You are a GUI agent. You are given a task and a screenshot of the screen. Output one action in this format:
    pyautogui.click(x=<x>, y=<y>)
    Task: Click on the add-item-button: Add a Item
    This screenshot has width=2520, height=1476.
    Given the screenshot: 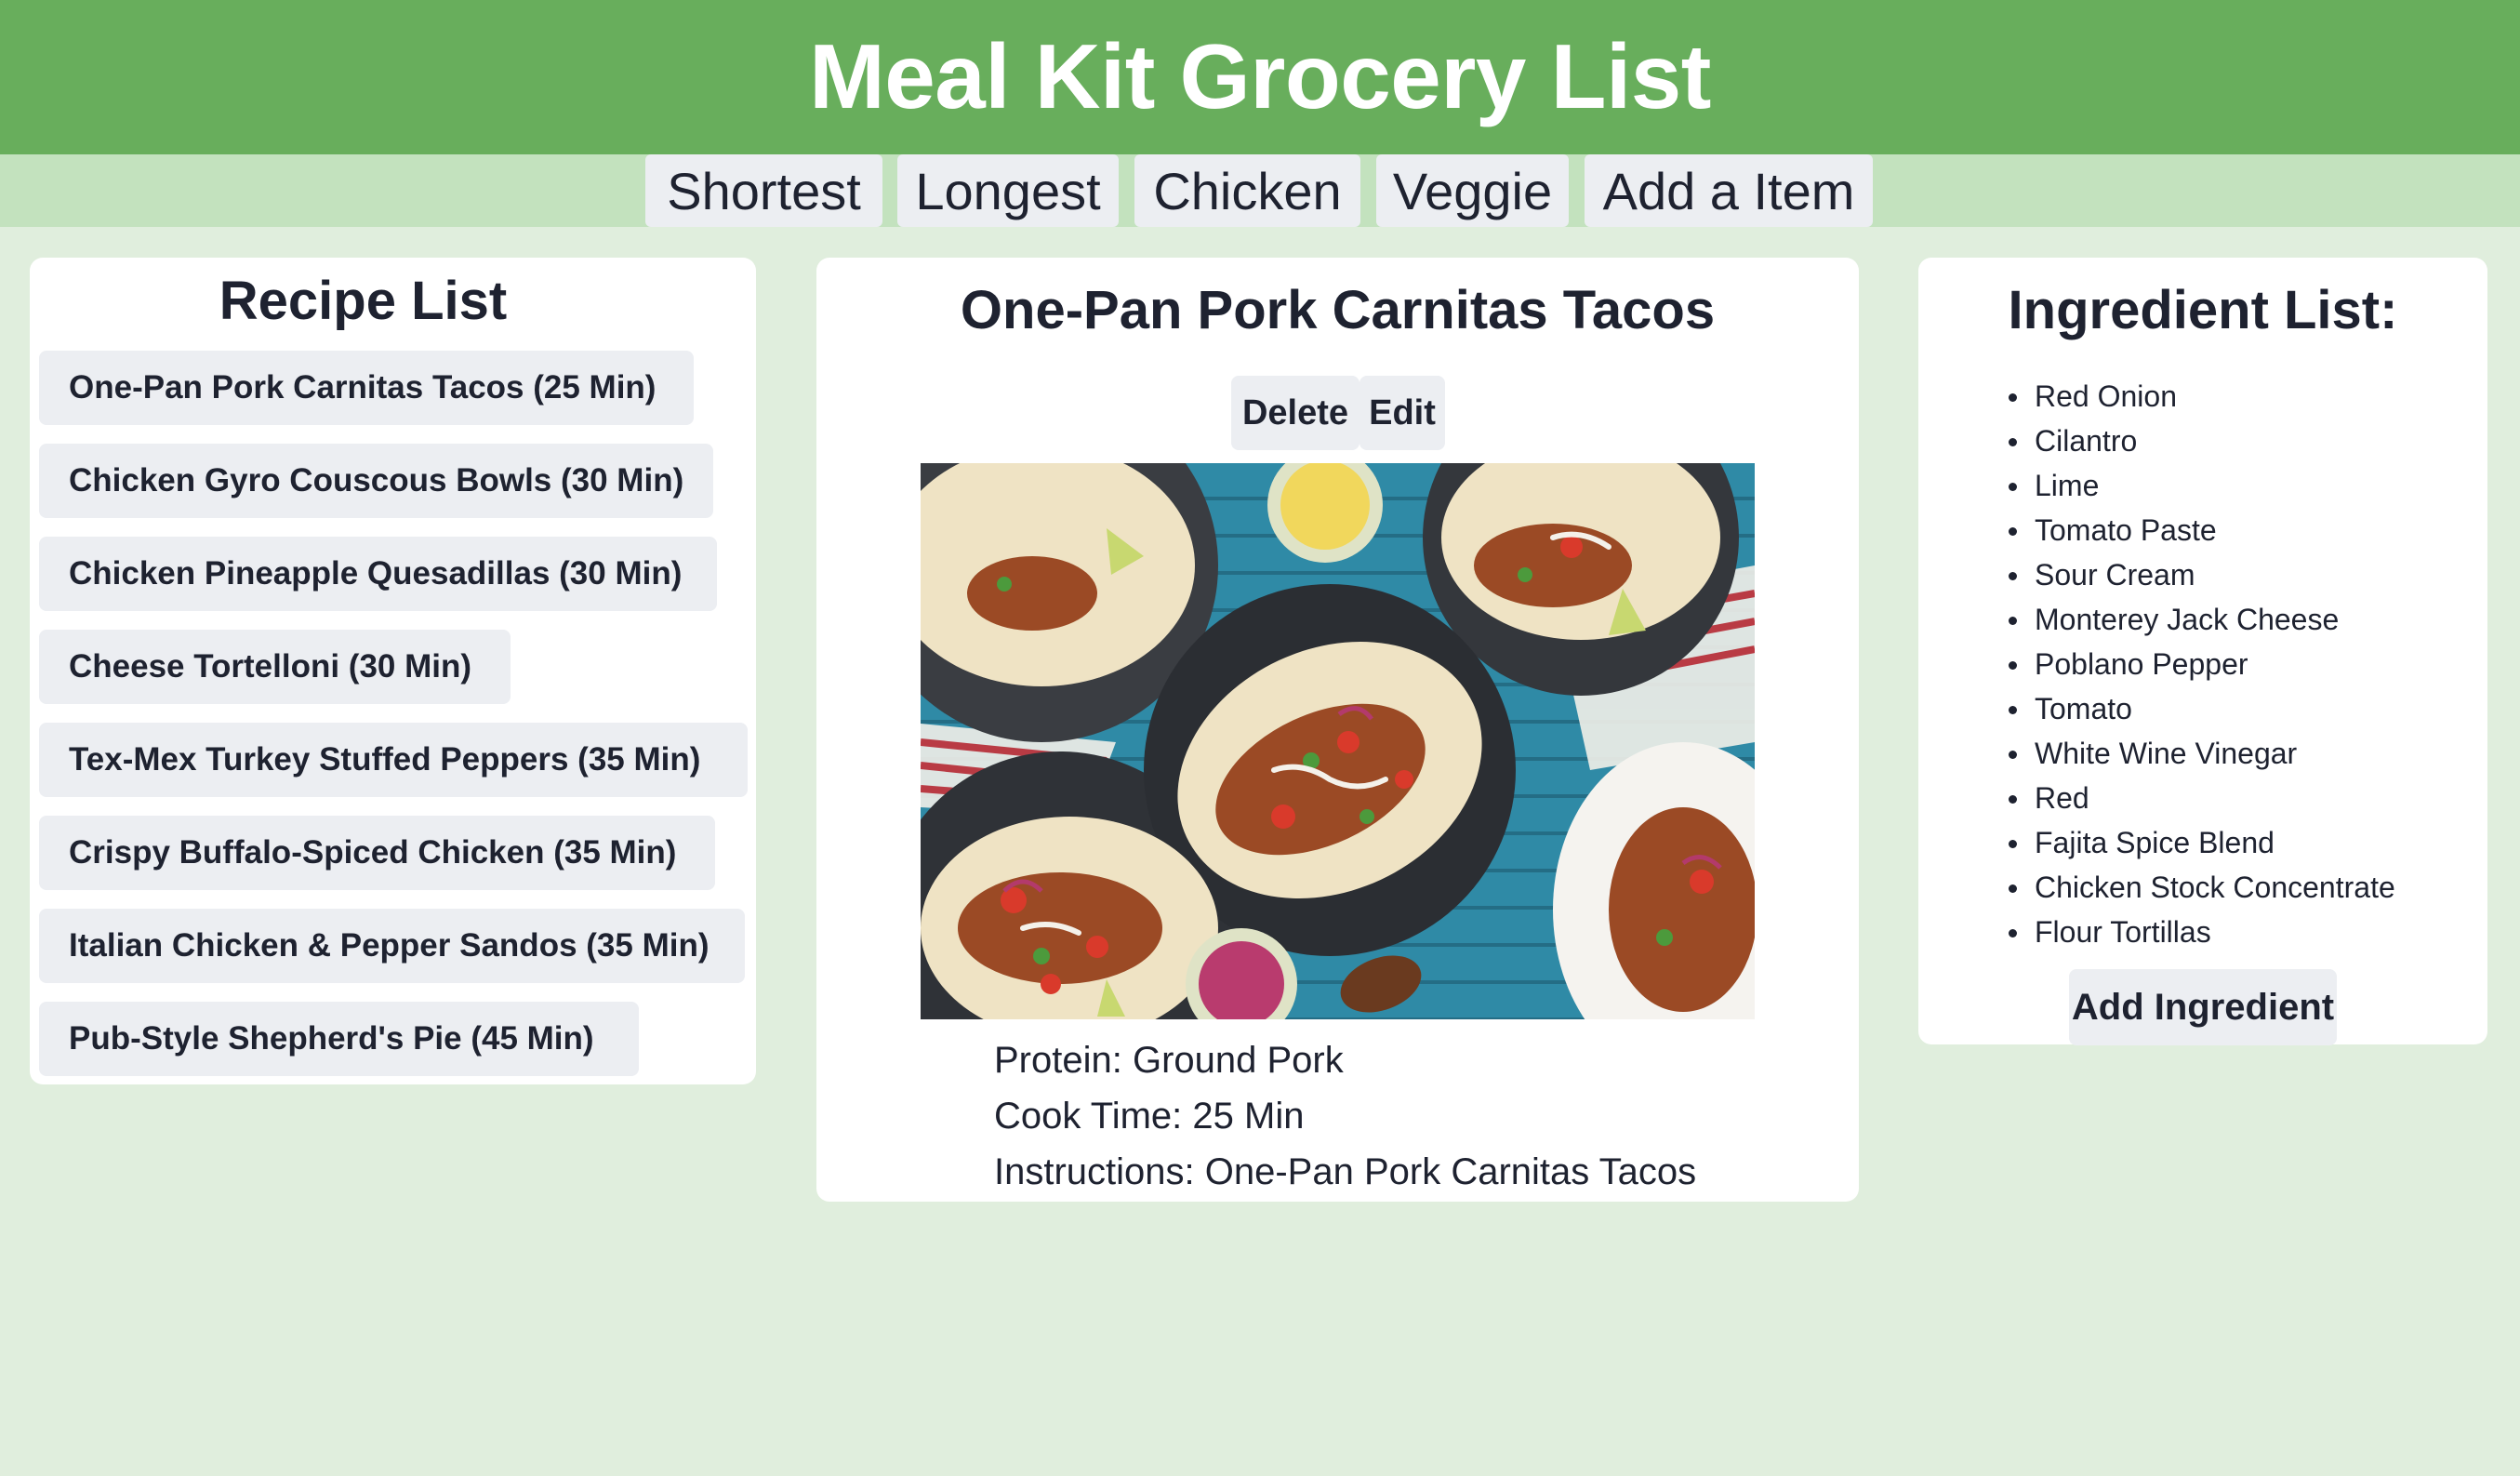 What is the action you would take?
    pyautogui.click(x=1729, y=190)
    